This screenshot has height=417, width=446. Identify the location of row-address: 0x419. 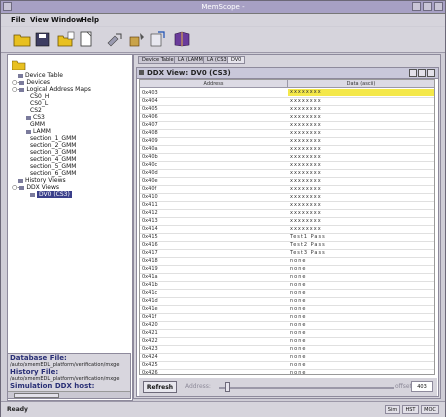
(150, 269).